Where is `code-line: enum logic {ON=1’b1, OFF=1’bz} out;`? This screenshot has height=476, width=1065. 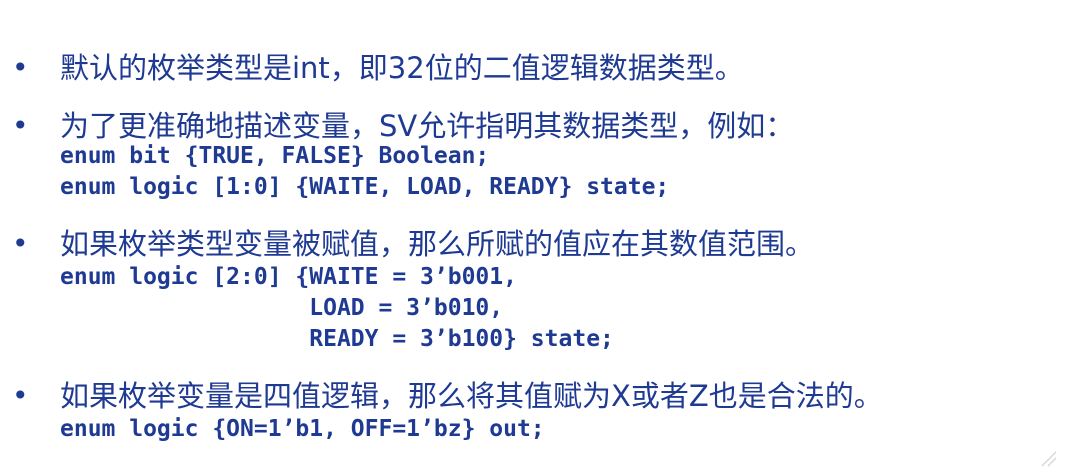 code-line: enum logic {ON=1’b1, OFF=1’bz} out; is located at coordinates (302, 429).